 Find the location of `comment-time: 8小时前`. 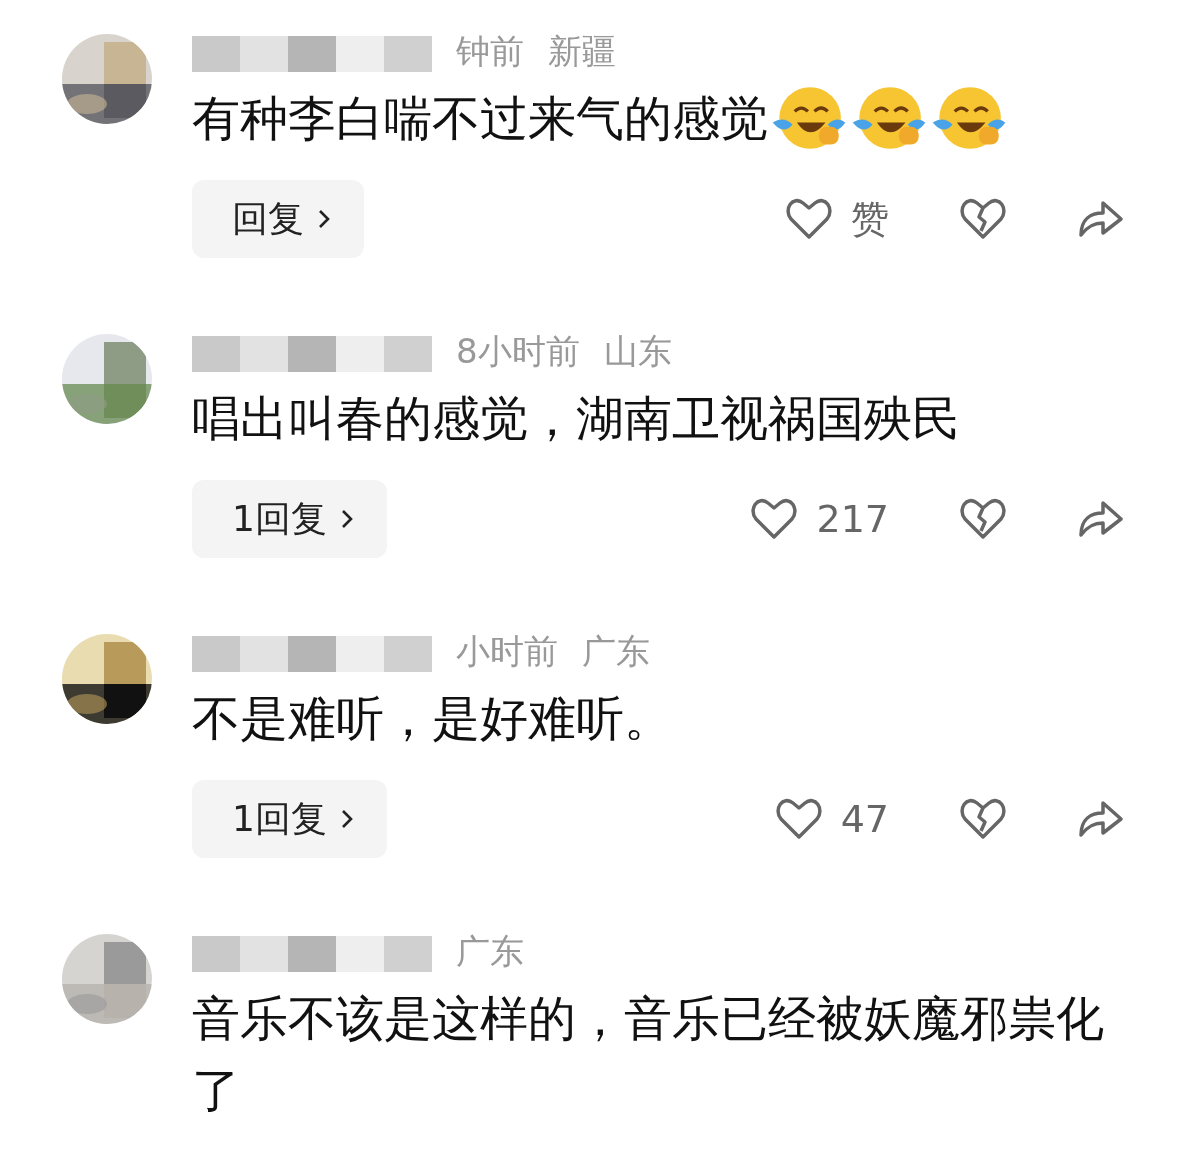

comment-time: 8小时前 is located at coordinates (518, 351).